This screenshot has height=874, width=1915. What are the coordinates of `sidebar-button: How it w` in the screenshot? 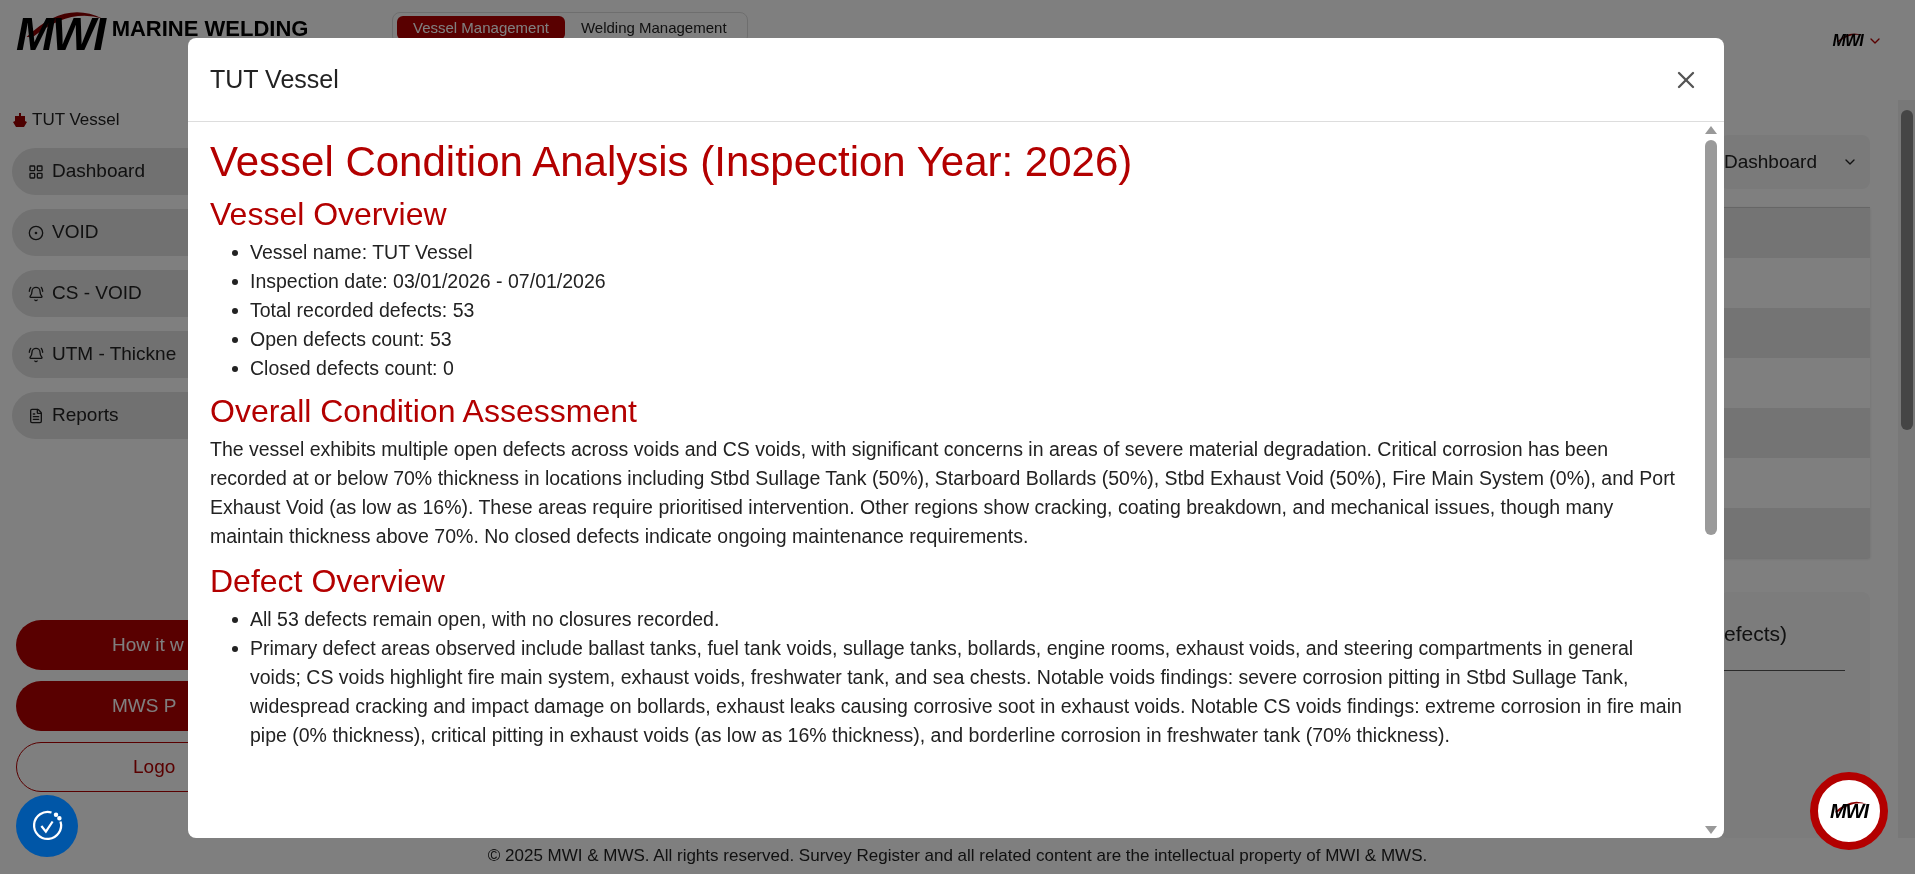 It's located at (102, 645).